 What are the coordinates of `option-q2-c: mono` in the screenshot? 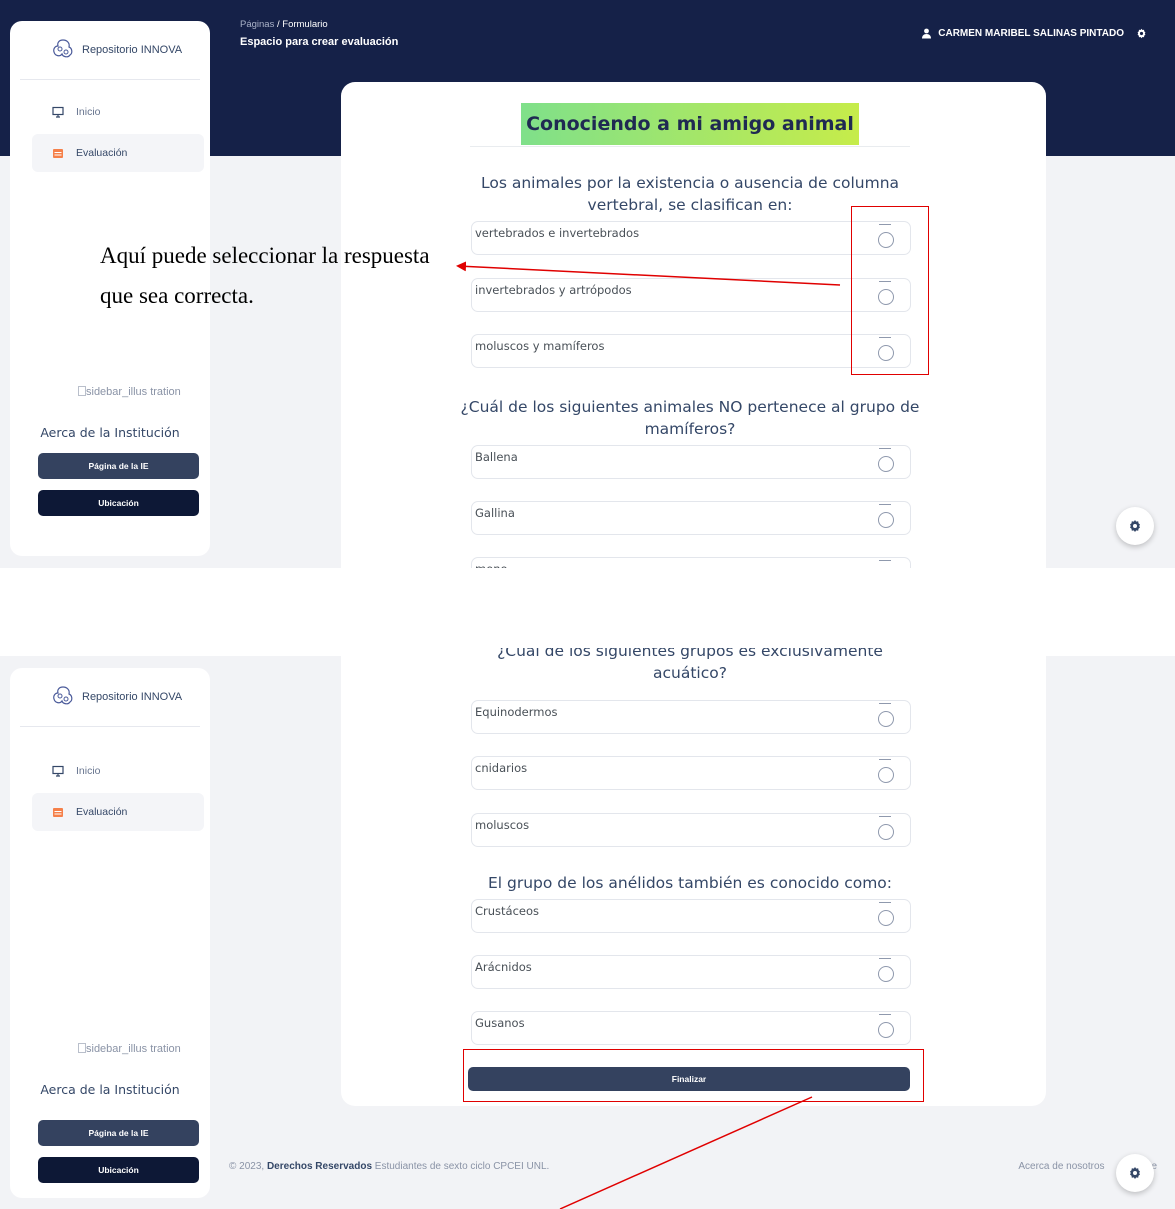 It's located at (691, 562).